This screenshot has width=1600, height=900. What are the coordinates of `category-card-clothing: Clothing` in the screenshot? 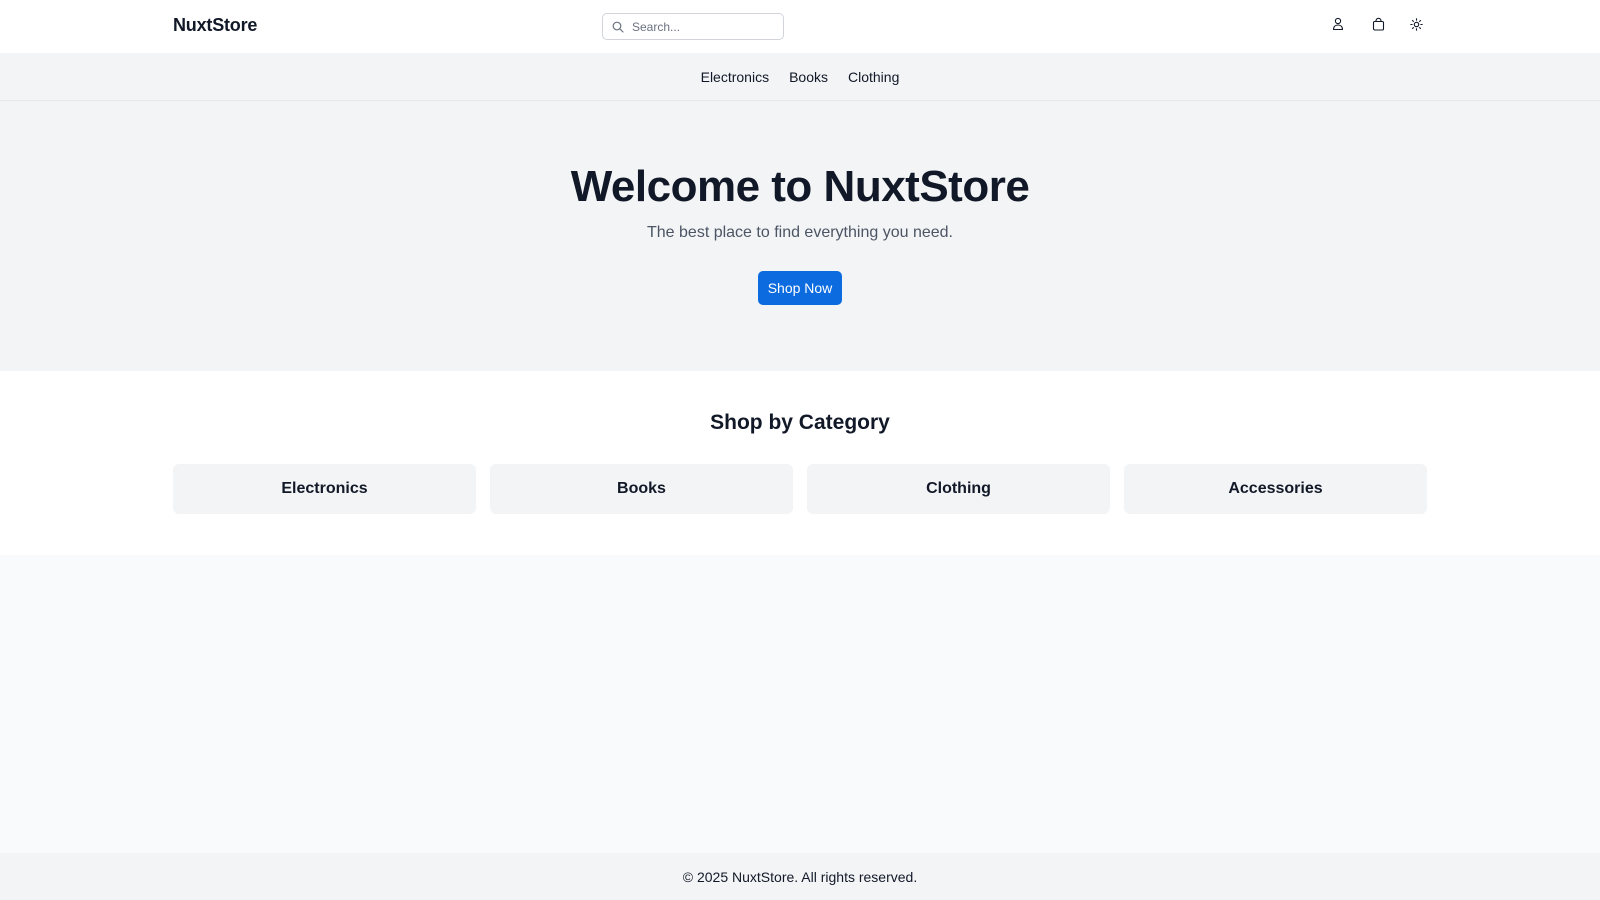 It's located at (958, 489).